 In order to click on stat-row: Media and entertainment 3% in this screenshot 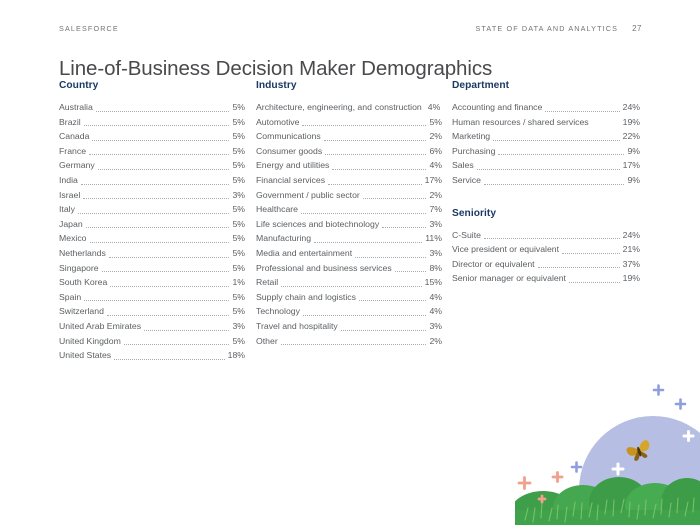, I will do `click(349, 253)`.